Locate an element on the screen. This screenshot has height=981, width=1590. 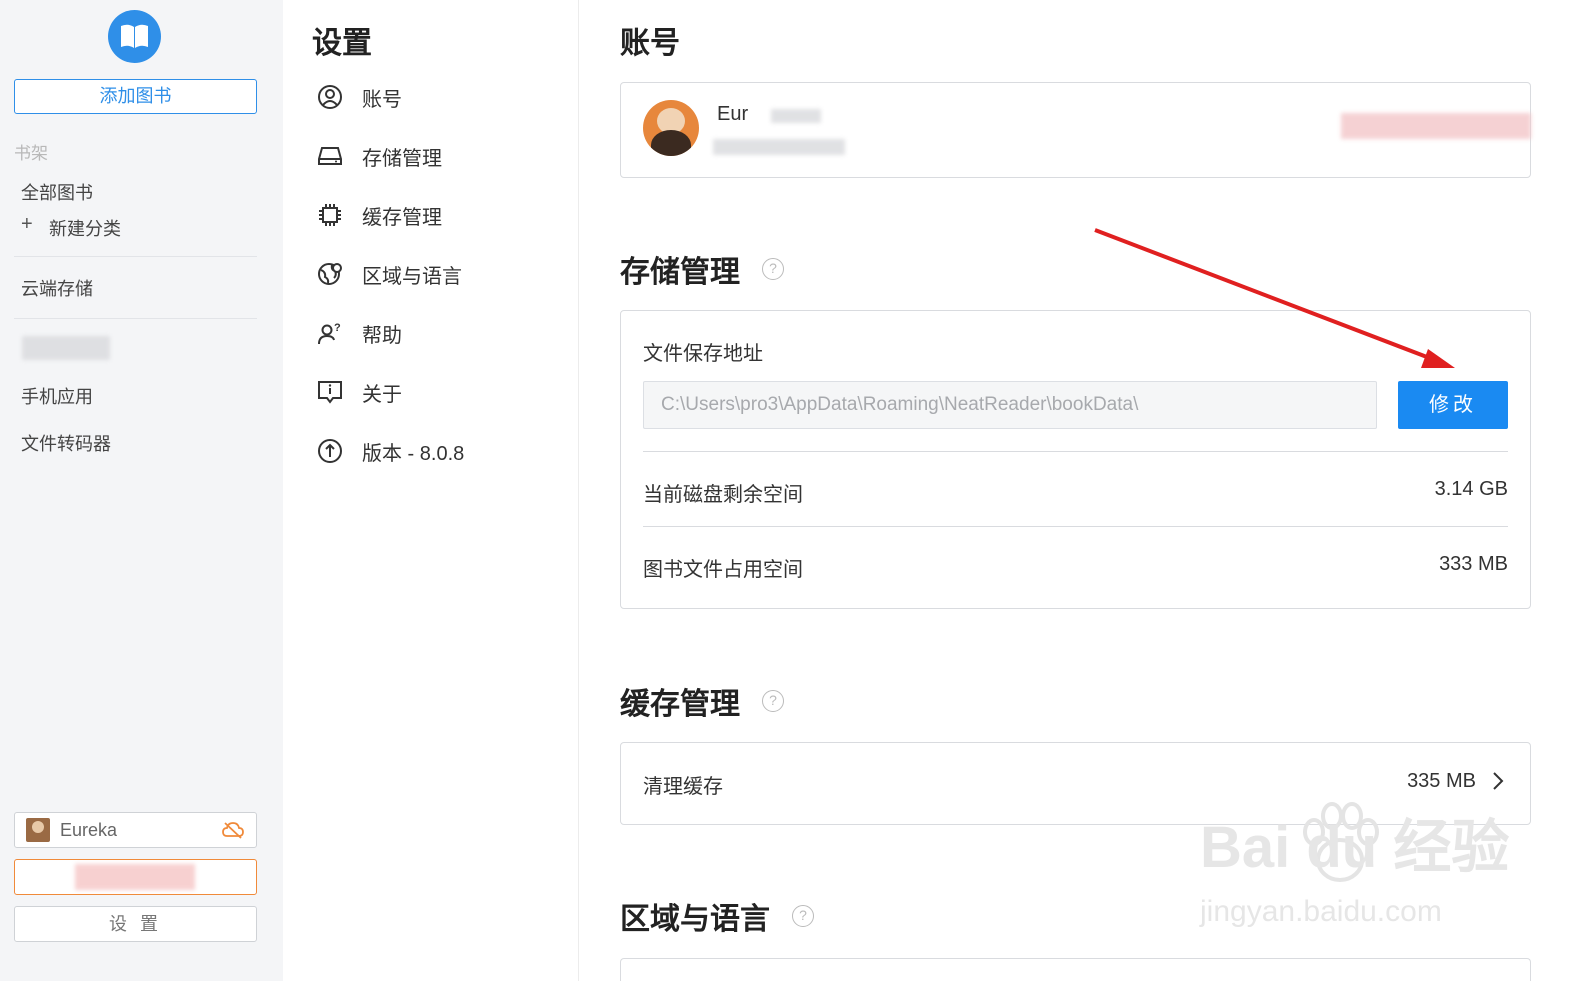
book-space-label: 图书文件占用空间 is located at coordinates (723, 570).